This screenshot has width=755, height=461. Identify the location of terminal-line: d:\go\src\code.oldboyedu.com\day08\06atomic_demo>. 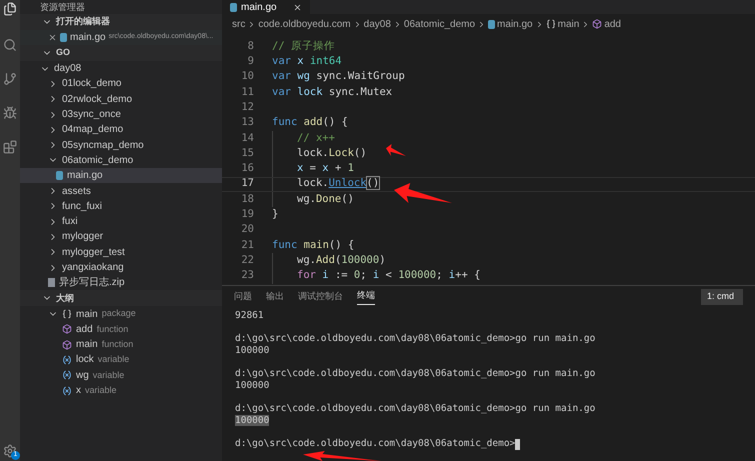
(375, 444).